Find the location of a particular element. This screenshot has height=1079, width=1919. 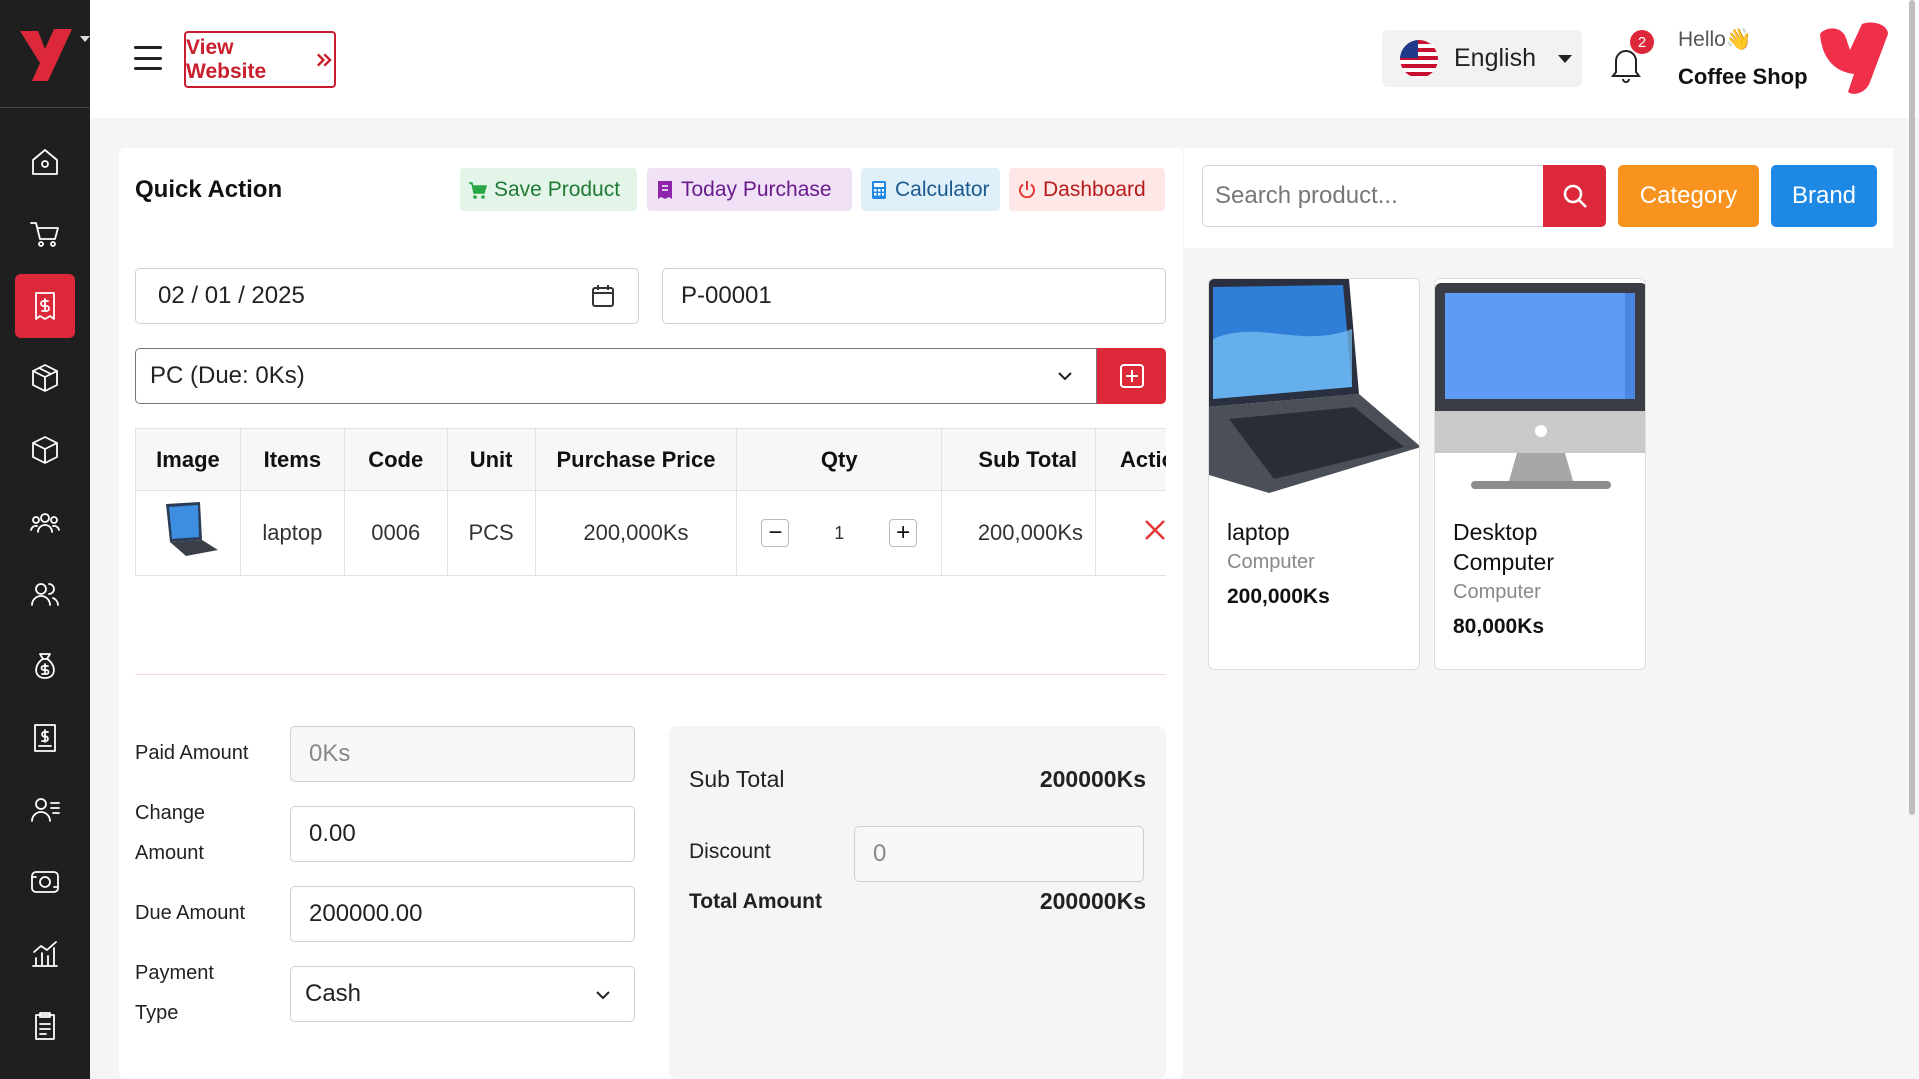

item-purchase-price: 200,000Ks is located at coordinates (636, 533).